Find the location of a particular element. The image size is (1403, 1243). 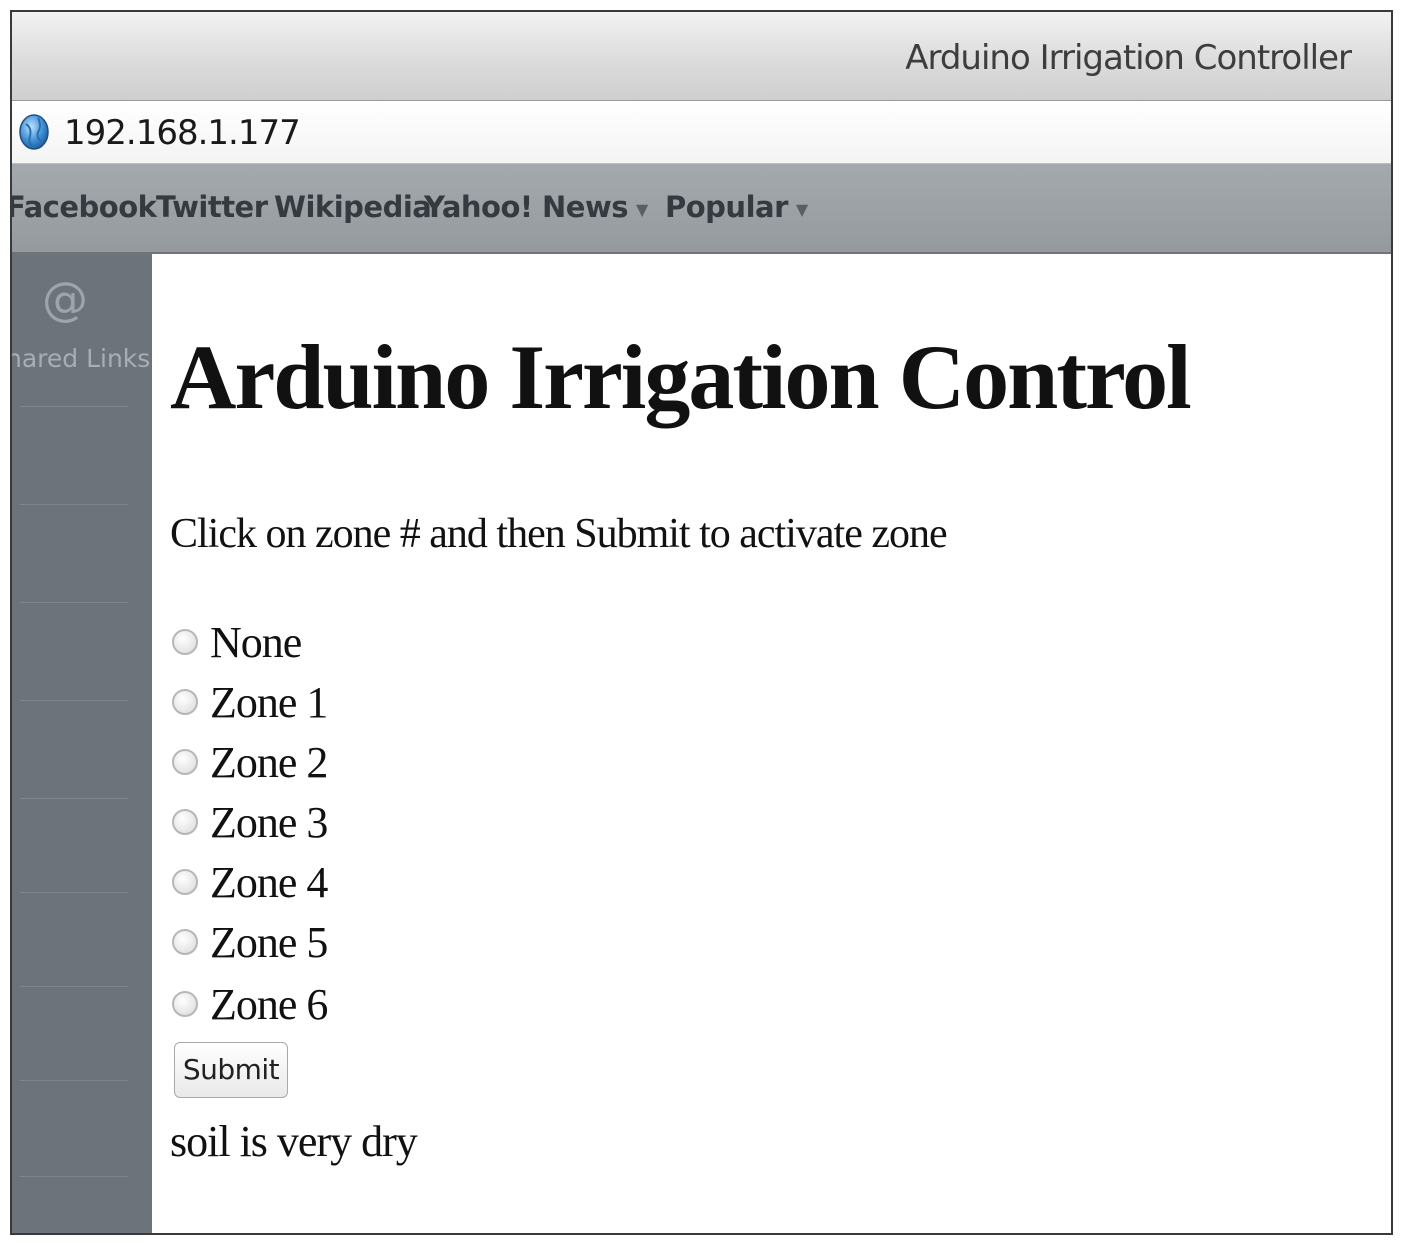

window-title: Arduino Irrigation Controller is located at coordinates (1128, 58).